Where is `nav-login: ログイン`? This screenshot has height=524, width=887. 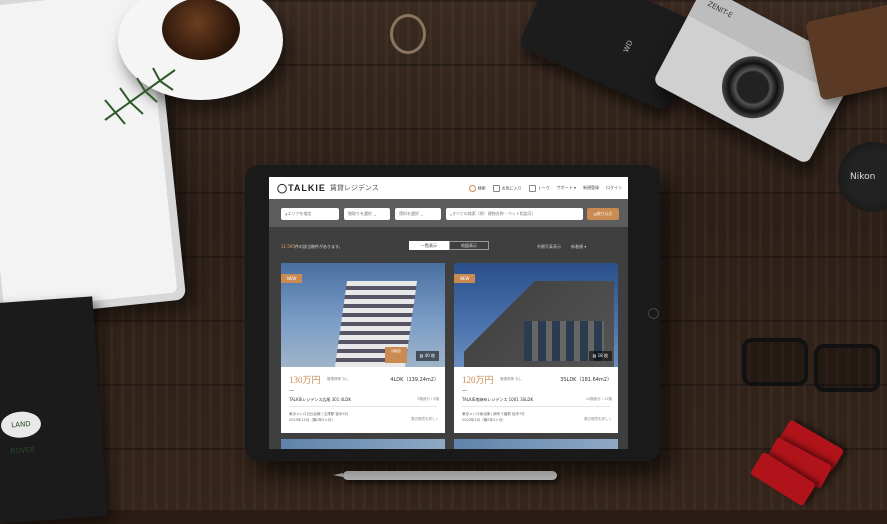
nav-login: ログイン is located at coordinates (614, 188).